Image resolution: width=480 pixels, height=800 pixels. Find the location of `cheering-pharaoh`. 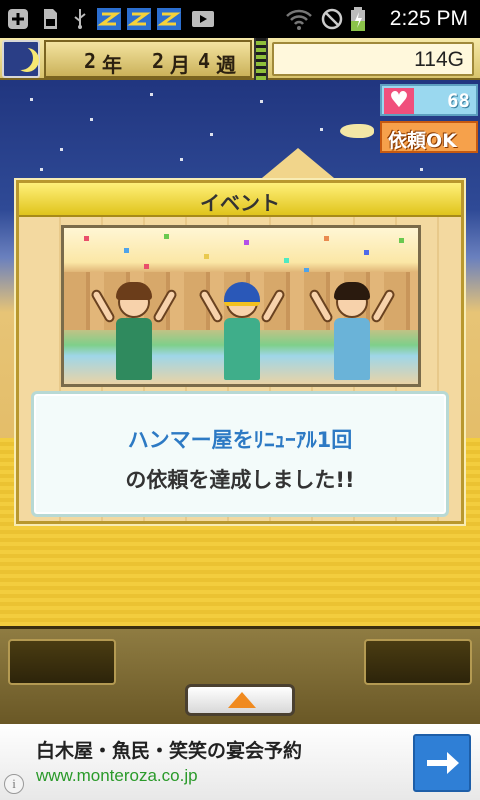

cheering-pharaoh is located at coordinates (242, 330).